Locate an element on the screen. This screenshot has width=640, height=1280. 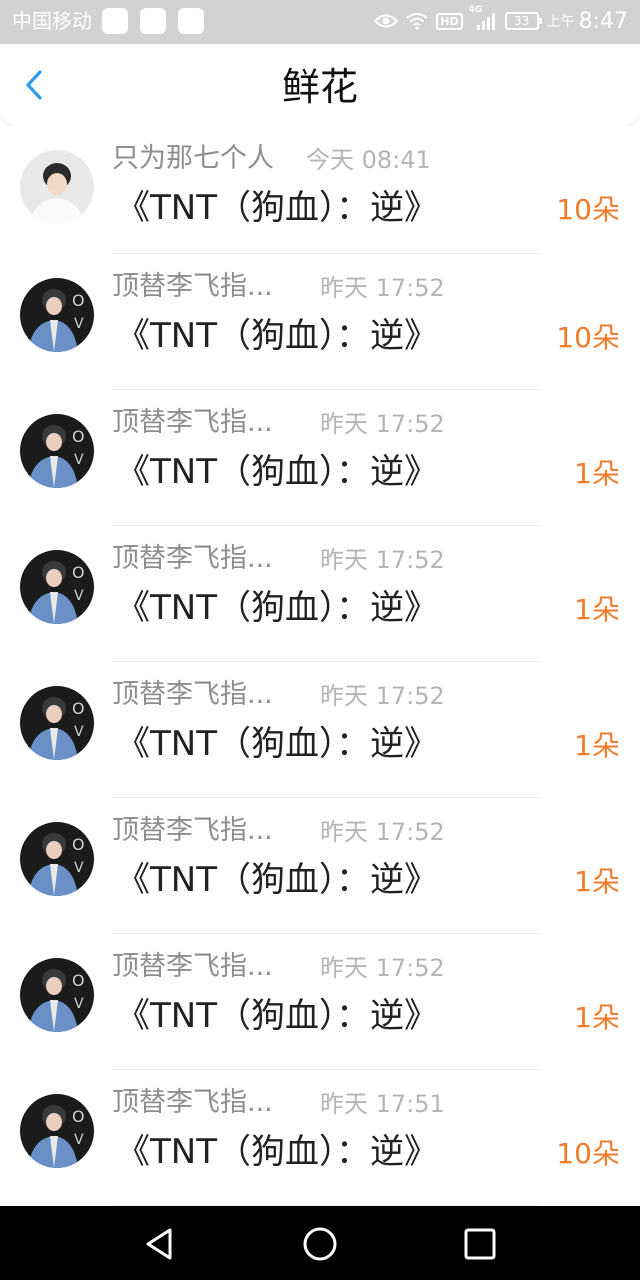
page-title: 鲜花 is located at coordinates (319, 87).